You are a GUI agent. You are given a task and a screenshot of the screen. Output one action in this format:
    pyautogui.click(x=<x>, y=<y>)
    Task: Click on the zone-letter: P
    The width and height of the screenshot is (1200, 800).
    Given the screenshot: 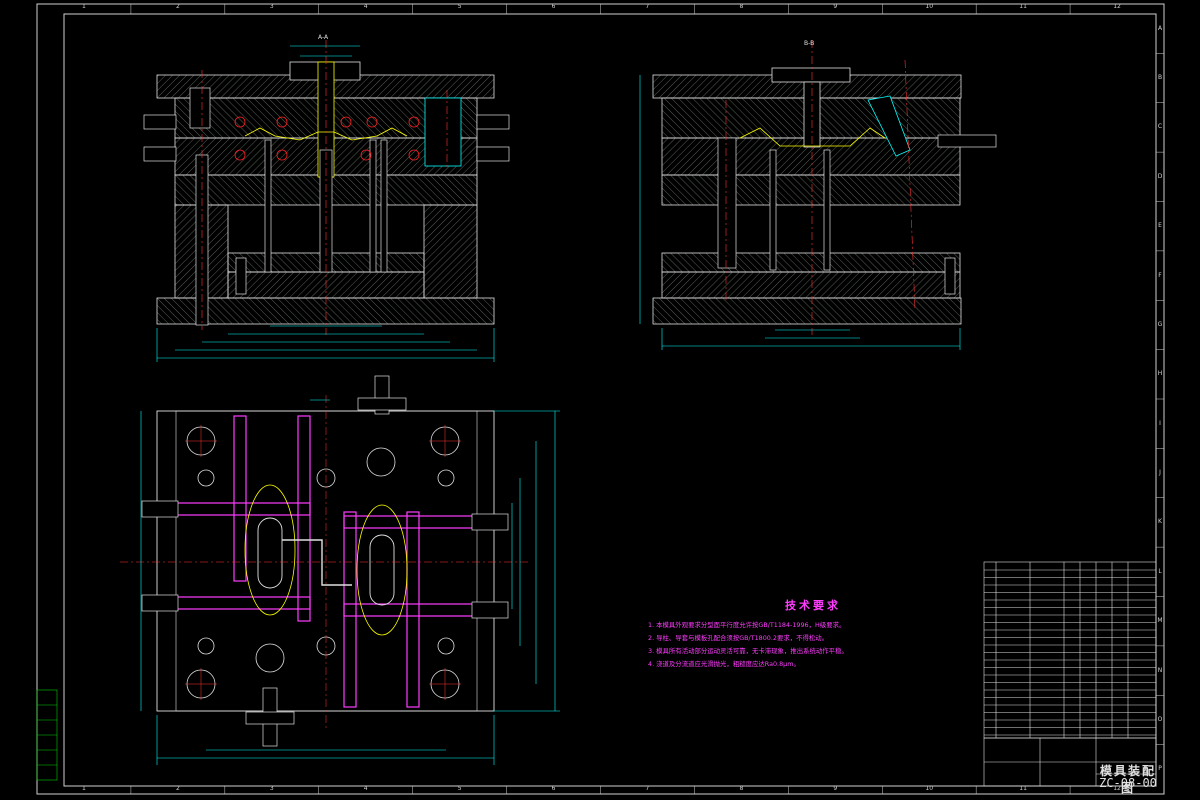 What is the action you would take?
    pyautogui.click(x=1160, y=769)
    